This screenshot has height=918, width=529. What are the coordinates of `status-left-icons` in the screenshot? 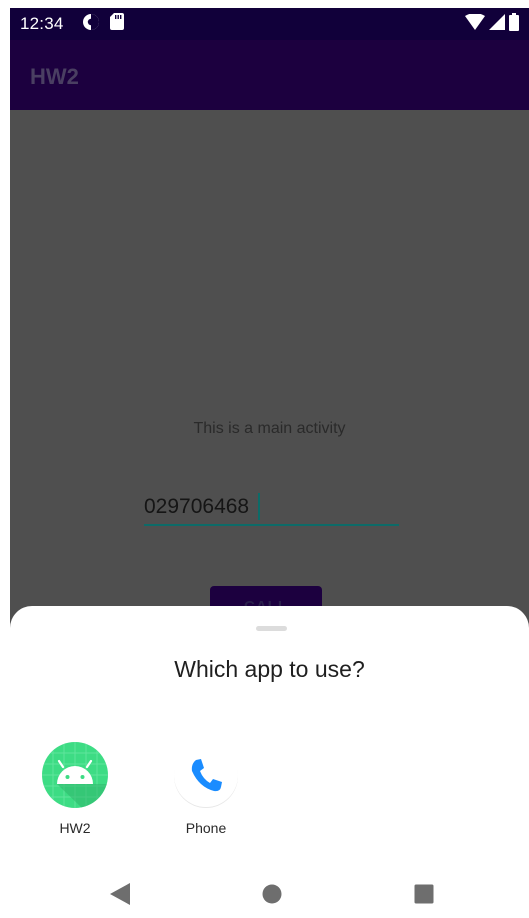 It's located at (103, 24).